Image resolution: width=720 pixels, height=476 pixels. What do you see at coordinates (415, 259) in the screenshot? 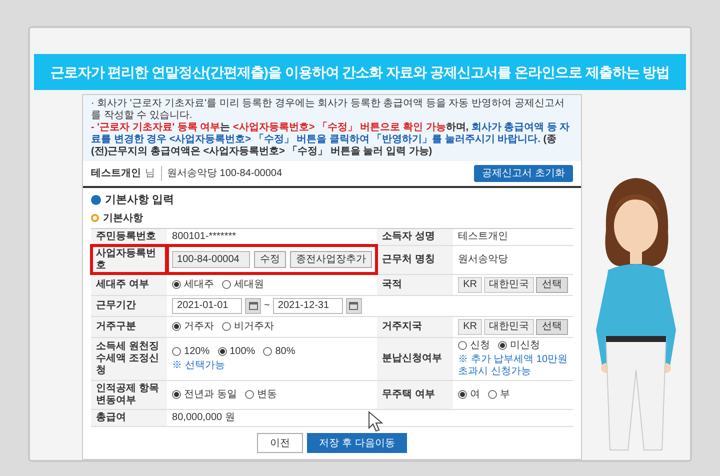
I see `field-label: 근무처 명칭` at bounding box center [415, 259].